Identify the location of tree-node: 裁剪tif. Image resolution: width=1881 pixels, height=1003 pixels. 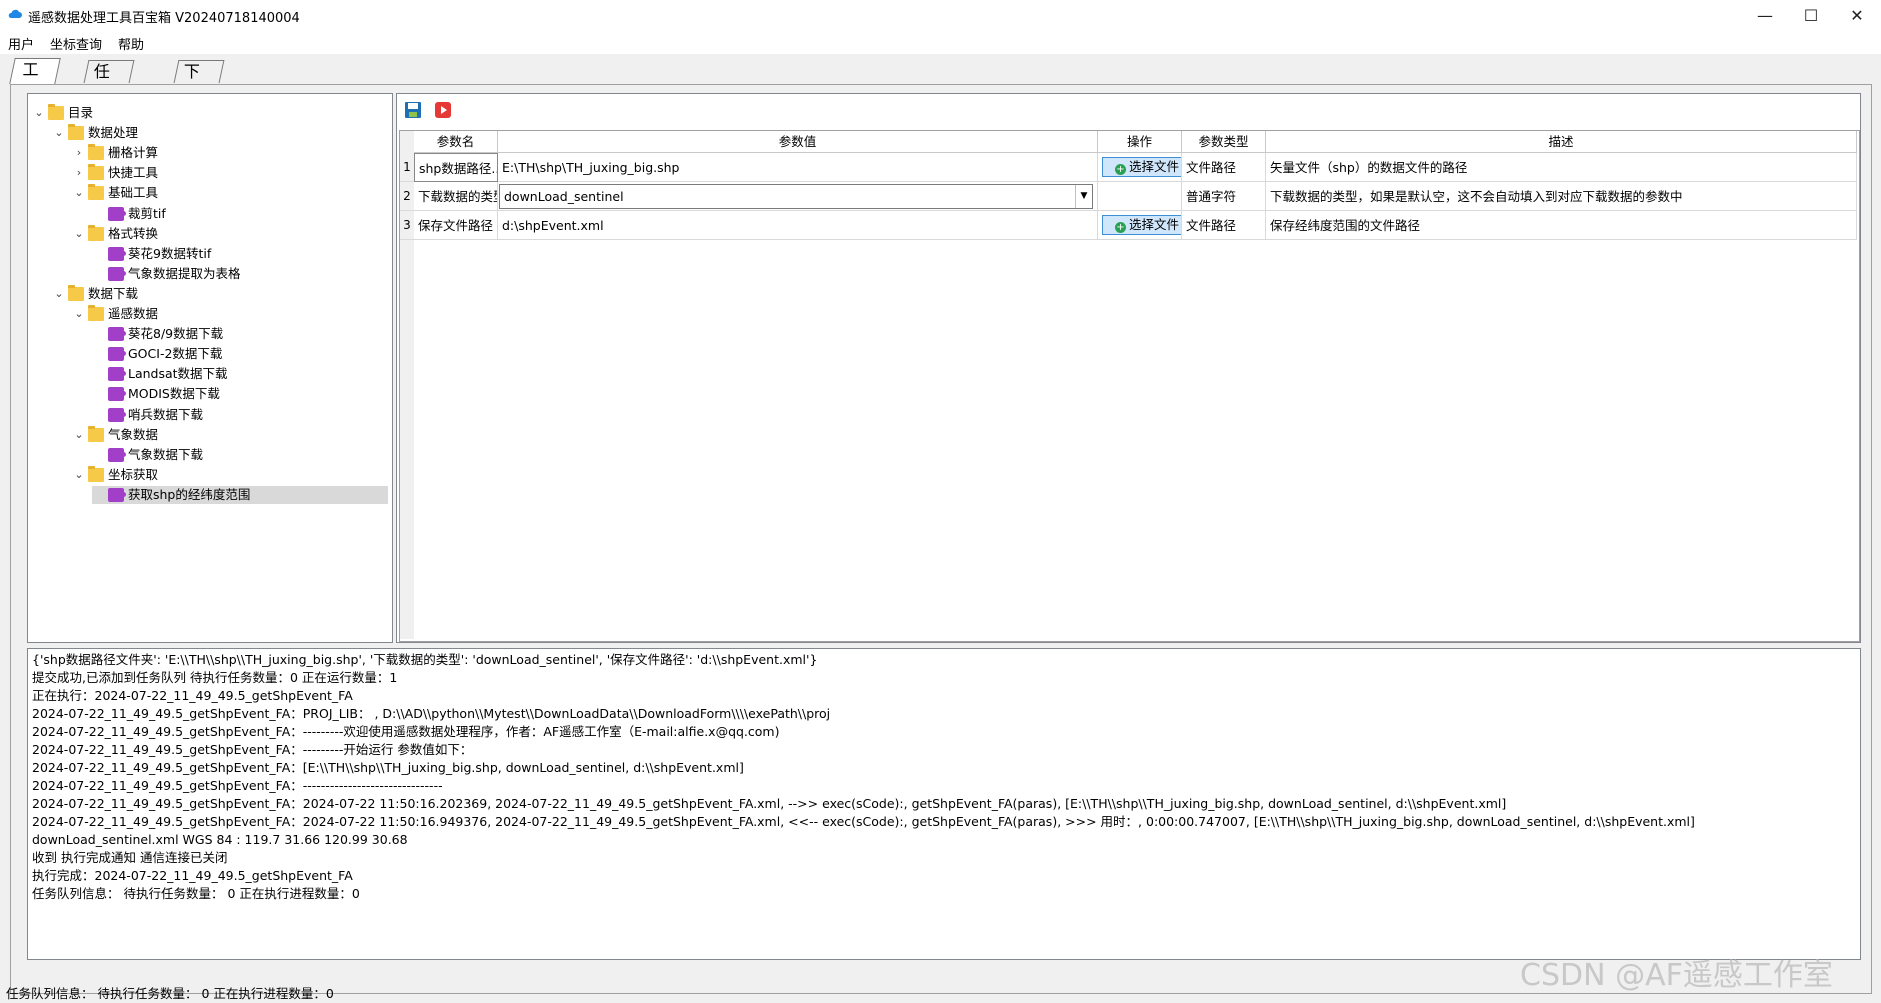
(240, 214).